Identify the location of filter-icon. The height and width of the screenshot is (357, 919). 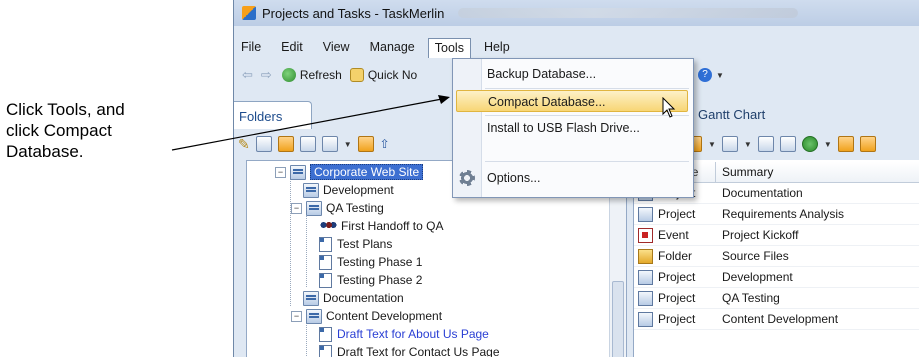
(845, 144).